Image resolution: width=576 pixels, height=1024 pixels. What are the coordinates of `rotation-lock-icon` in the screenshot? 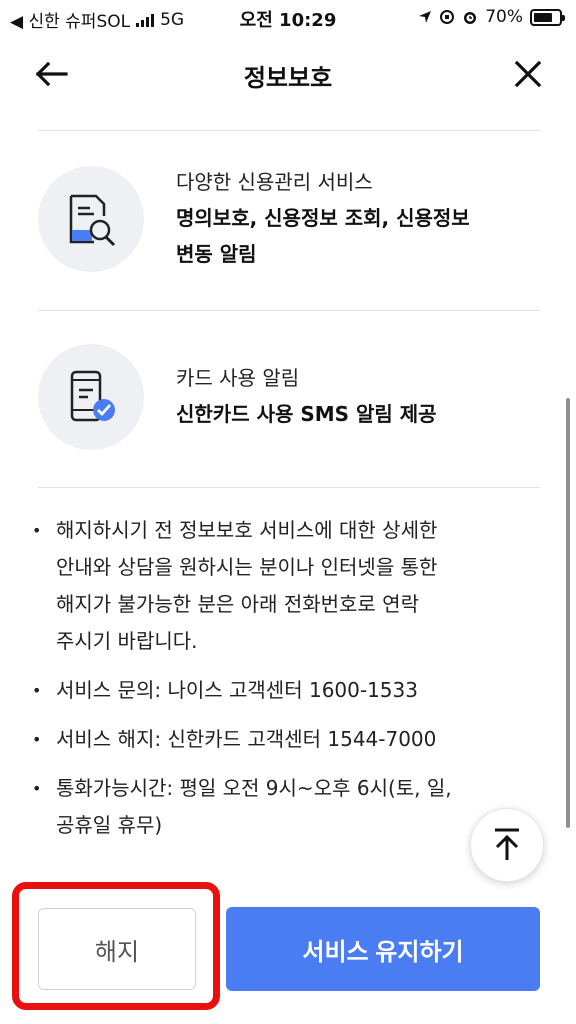 It's located at (447, 17).